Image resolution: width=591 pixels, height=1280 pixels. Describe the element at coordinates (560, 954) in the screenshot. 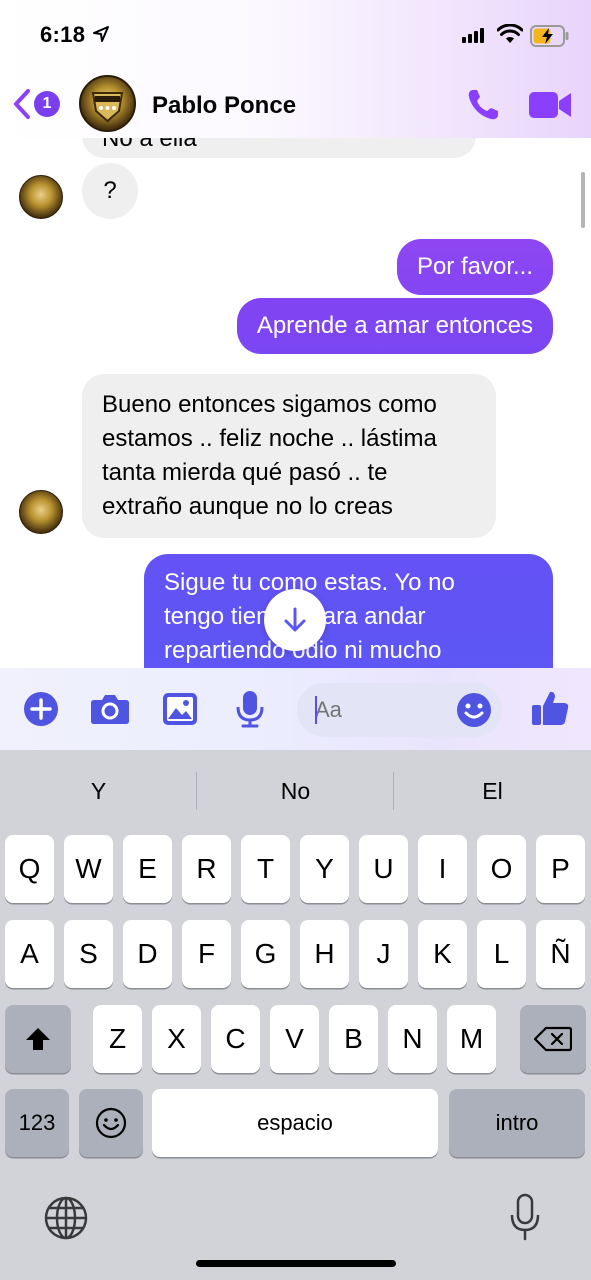

I see `key-enye: Ñ` at that location.